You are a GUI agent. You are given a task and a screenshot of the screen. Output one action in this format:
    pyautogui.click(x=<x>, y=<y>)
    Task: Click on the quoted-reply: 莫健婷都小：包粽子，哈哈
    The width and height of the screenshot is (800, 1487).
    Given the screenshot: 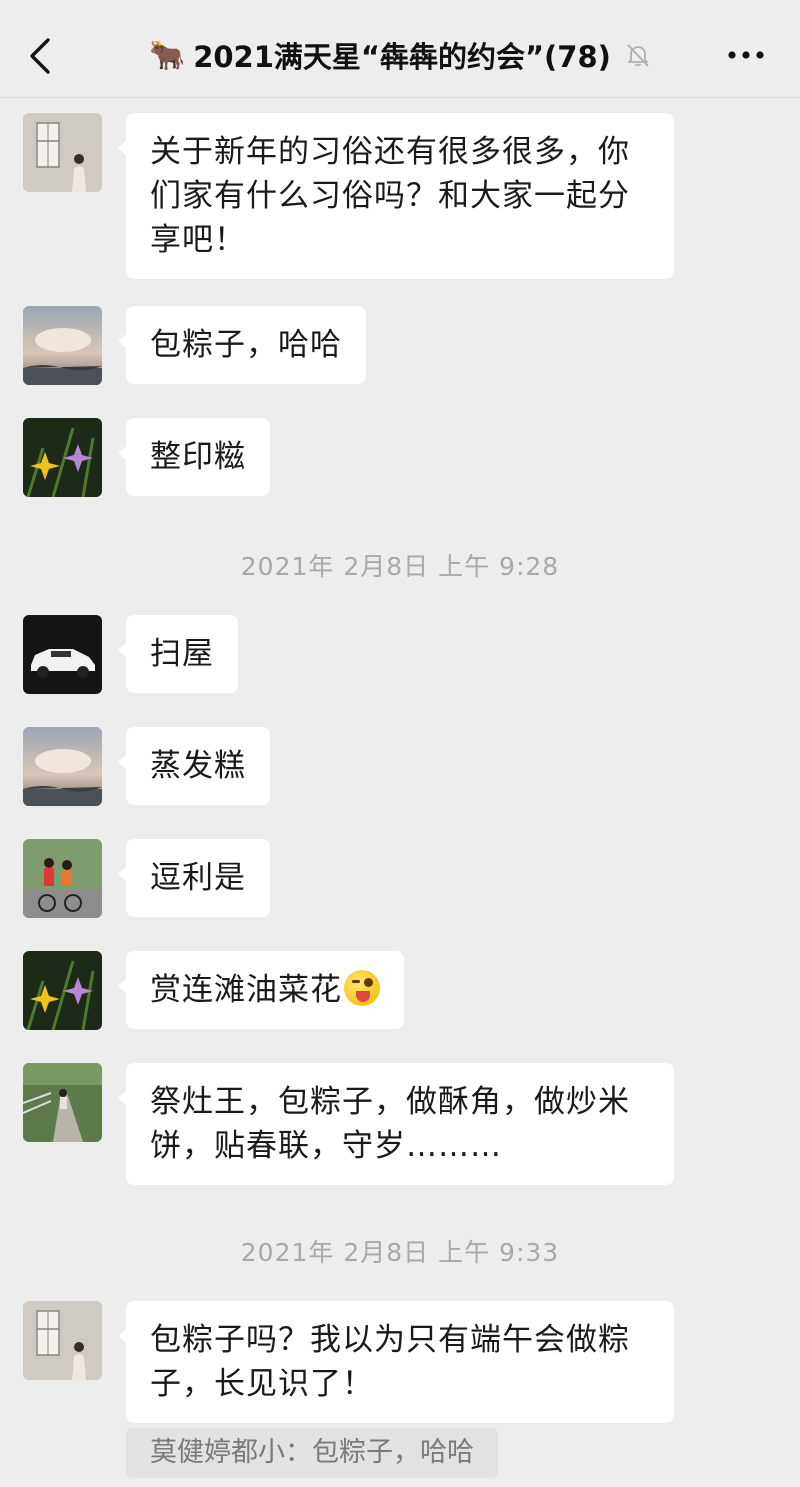 What is the action you would take?
    pyautogui.click(x=312, y=1453)
    